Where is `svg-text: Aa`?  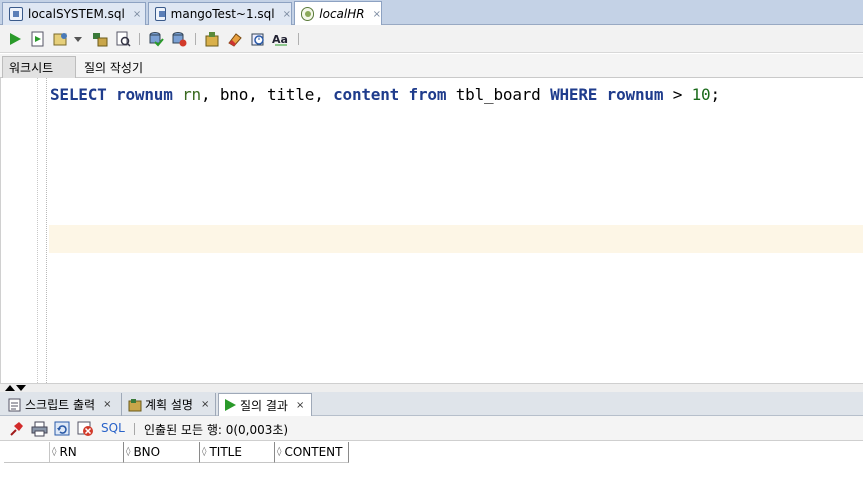
svg-text: Aa is located at coordinates (280, 39).